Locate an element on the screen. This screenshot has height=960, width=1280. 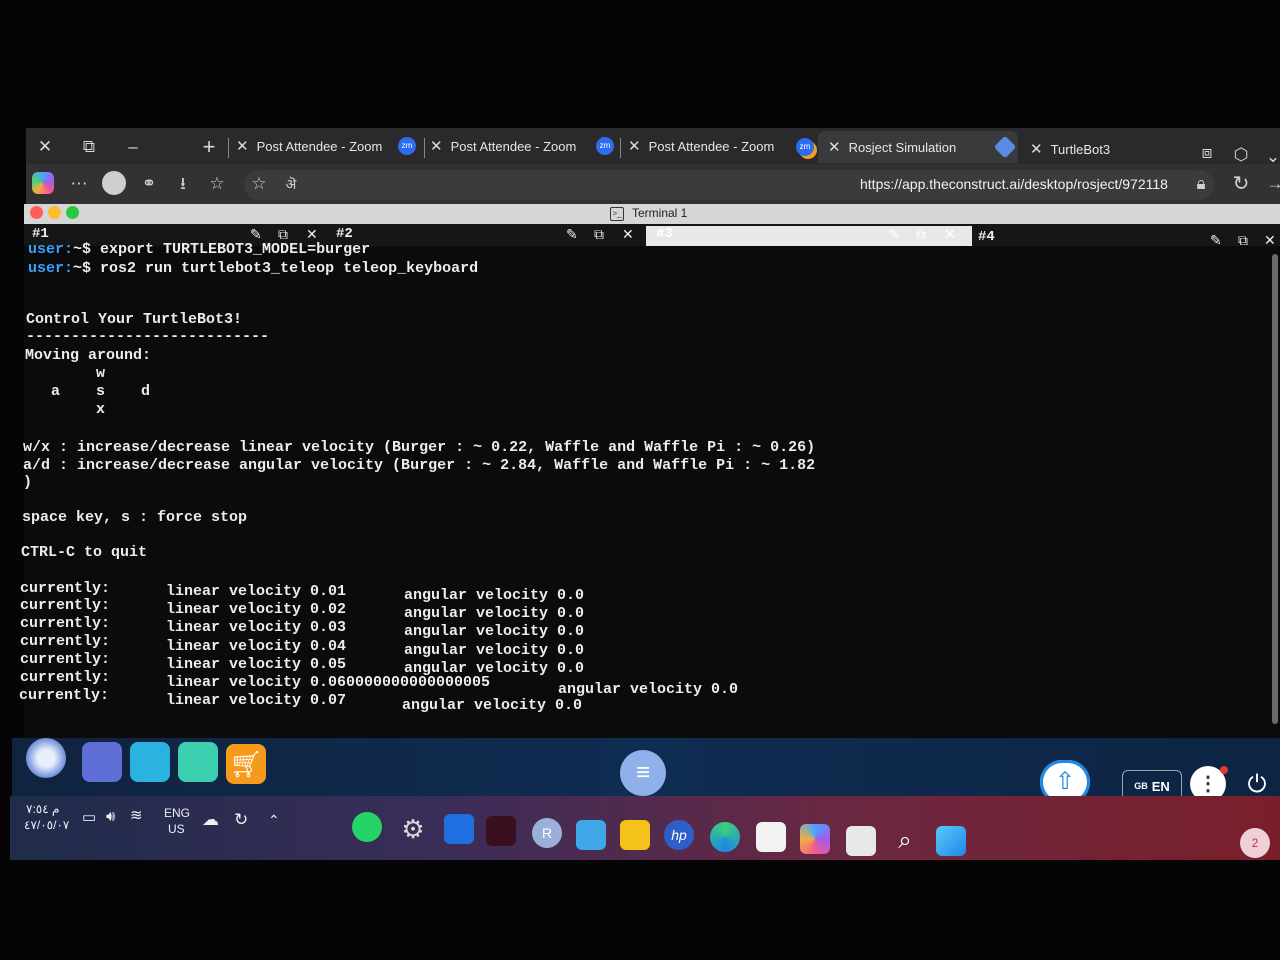
hp-icon: hp is located at coordinates (679, 835).